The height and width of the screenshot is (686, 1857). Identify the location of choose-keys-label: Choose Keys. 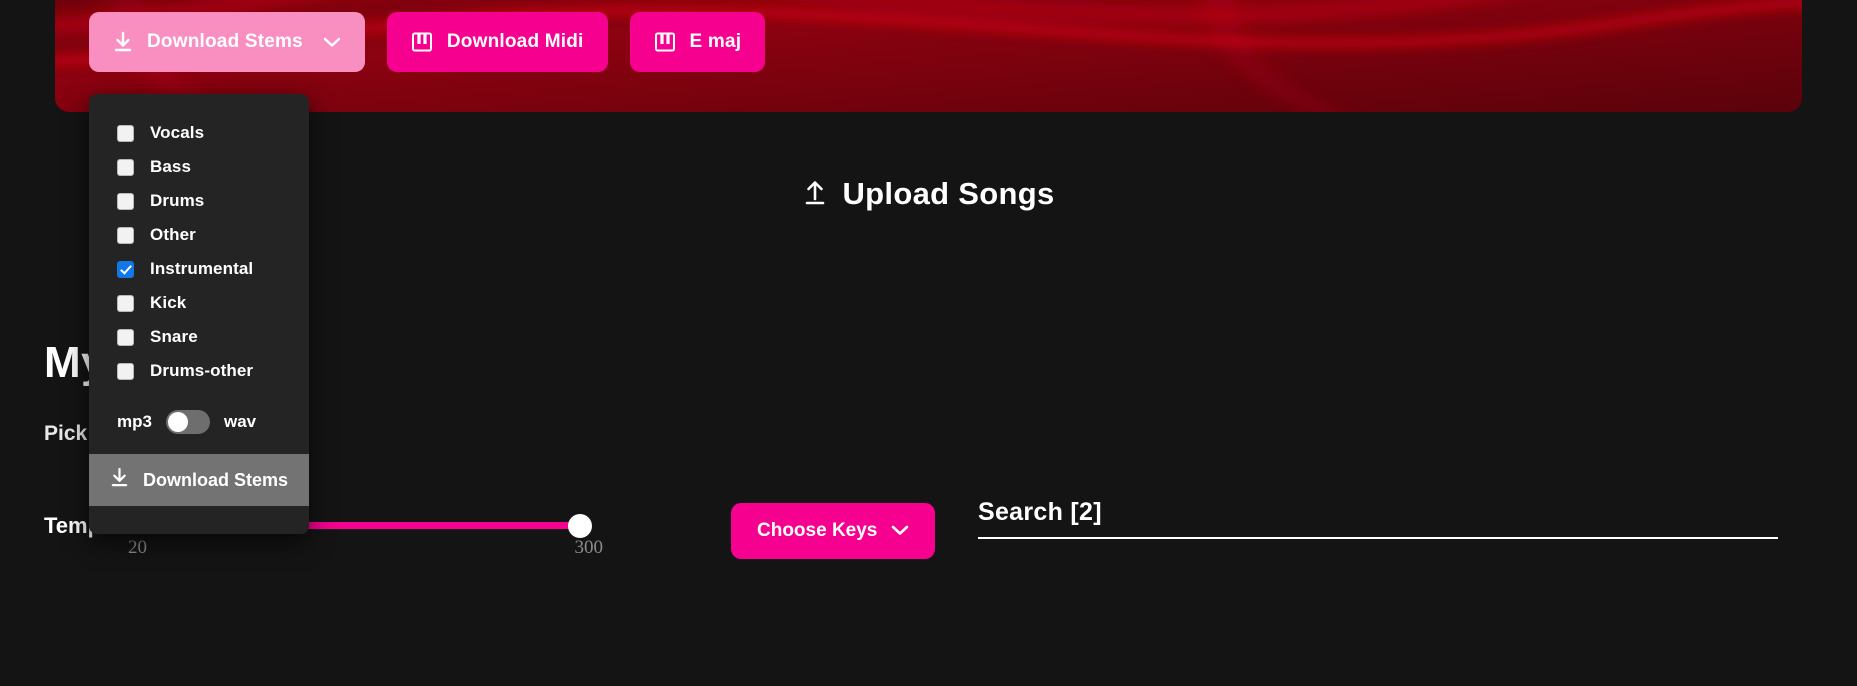
(817, 530).